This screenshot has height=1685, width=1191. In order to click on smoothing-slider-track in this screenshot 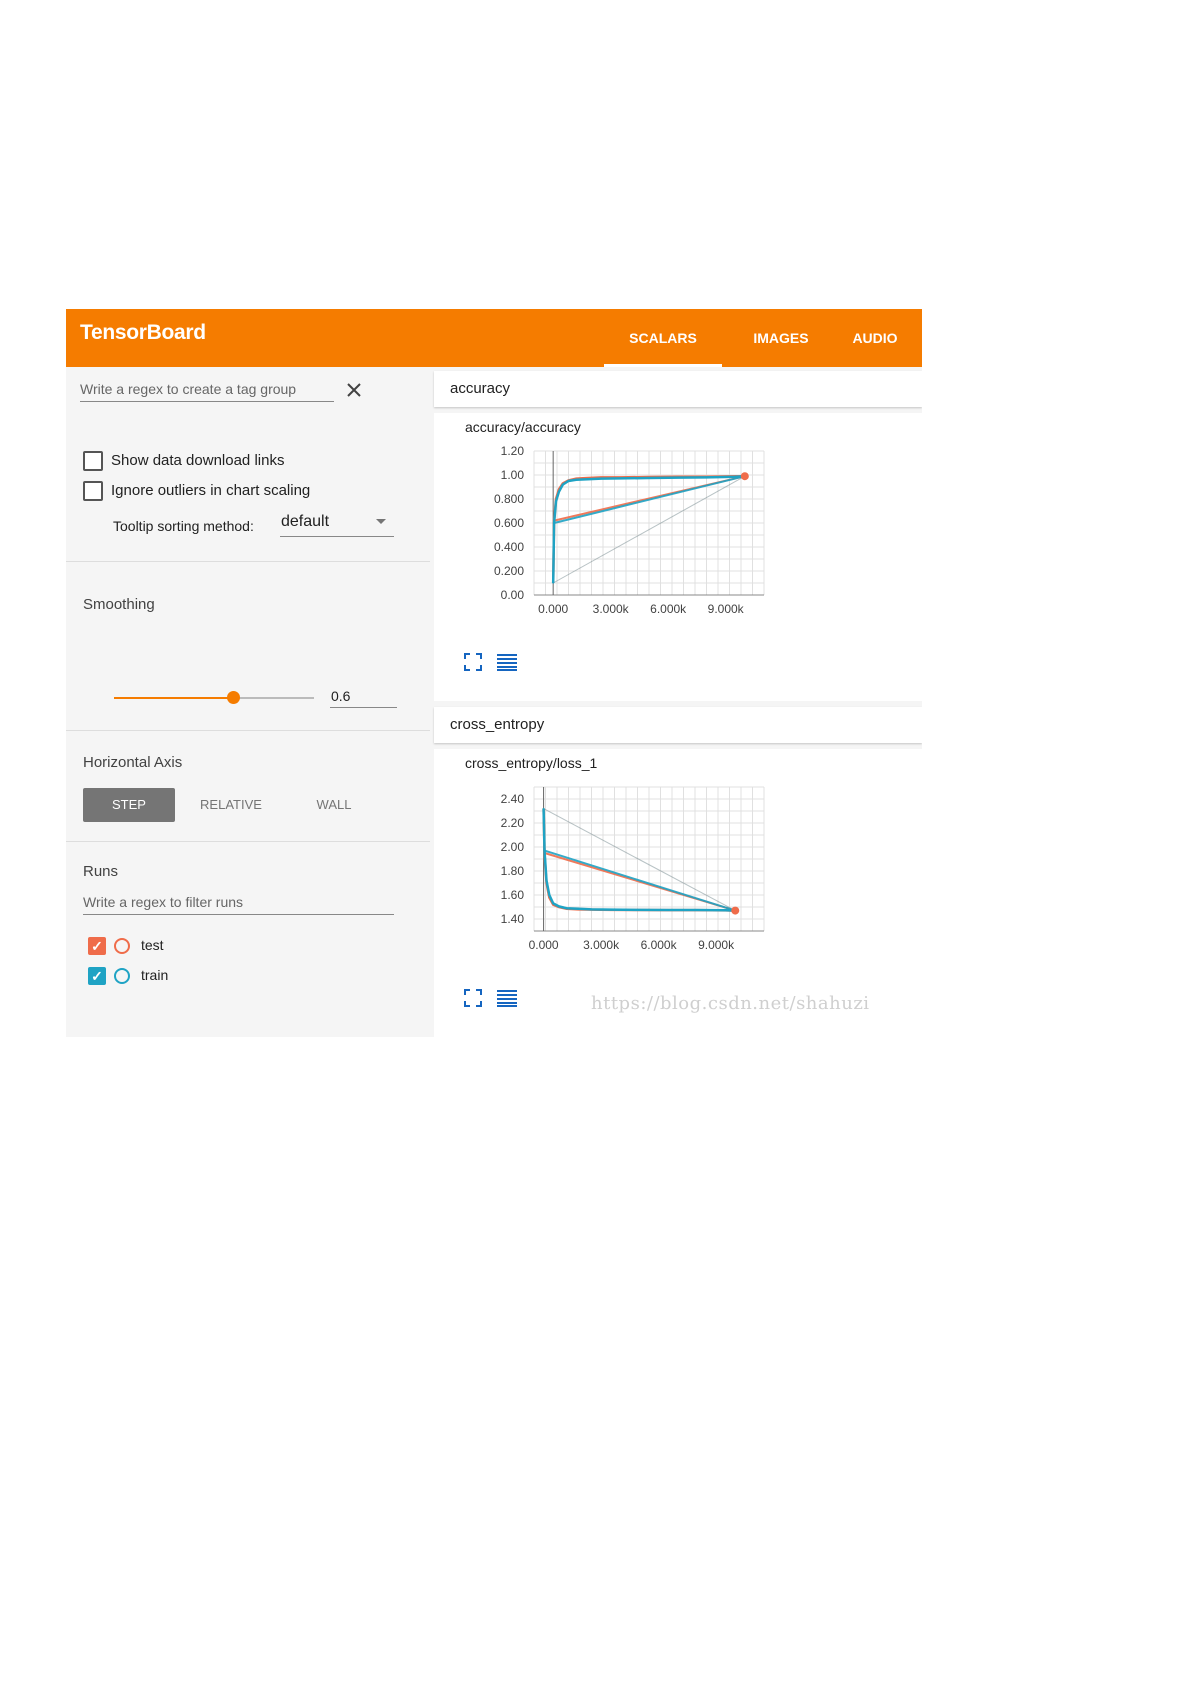, I will do `click(274, 698)`.